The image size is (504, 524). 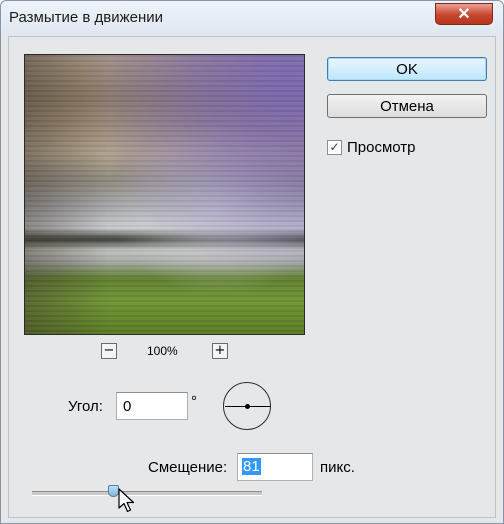 I want to click on preview-checkbox: ✓, so click(x=334, y=147).